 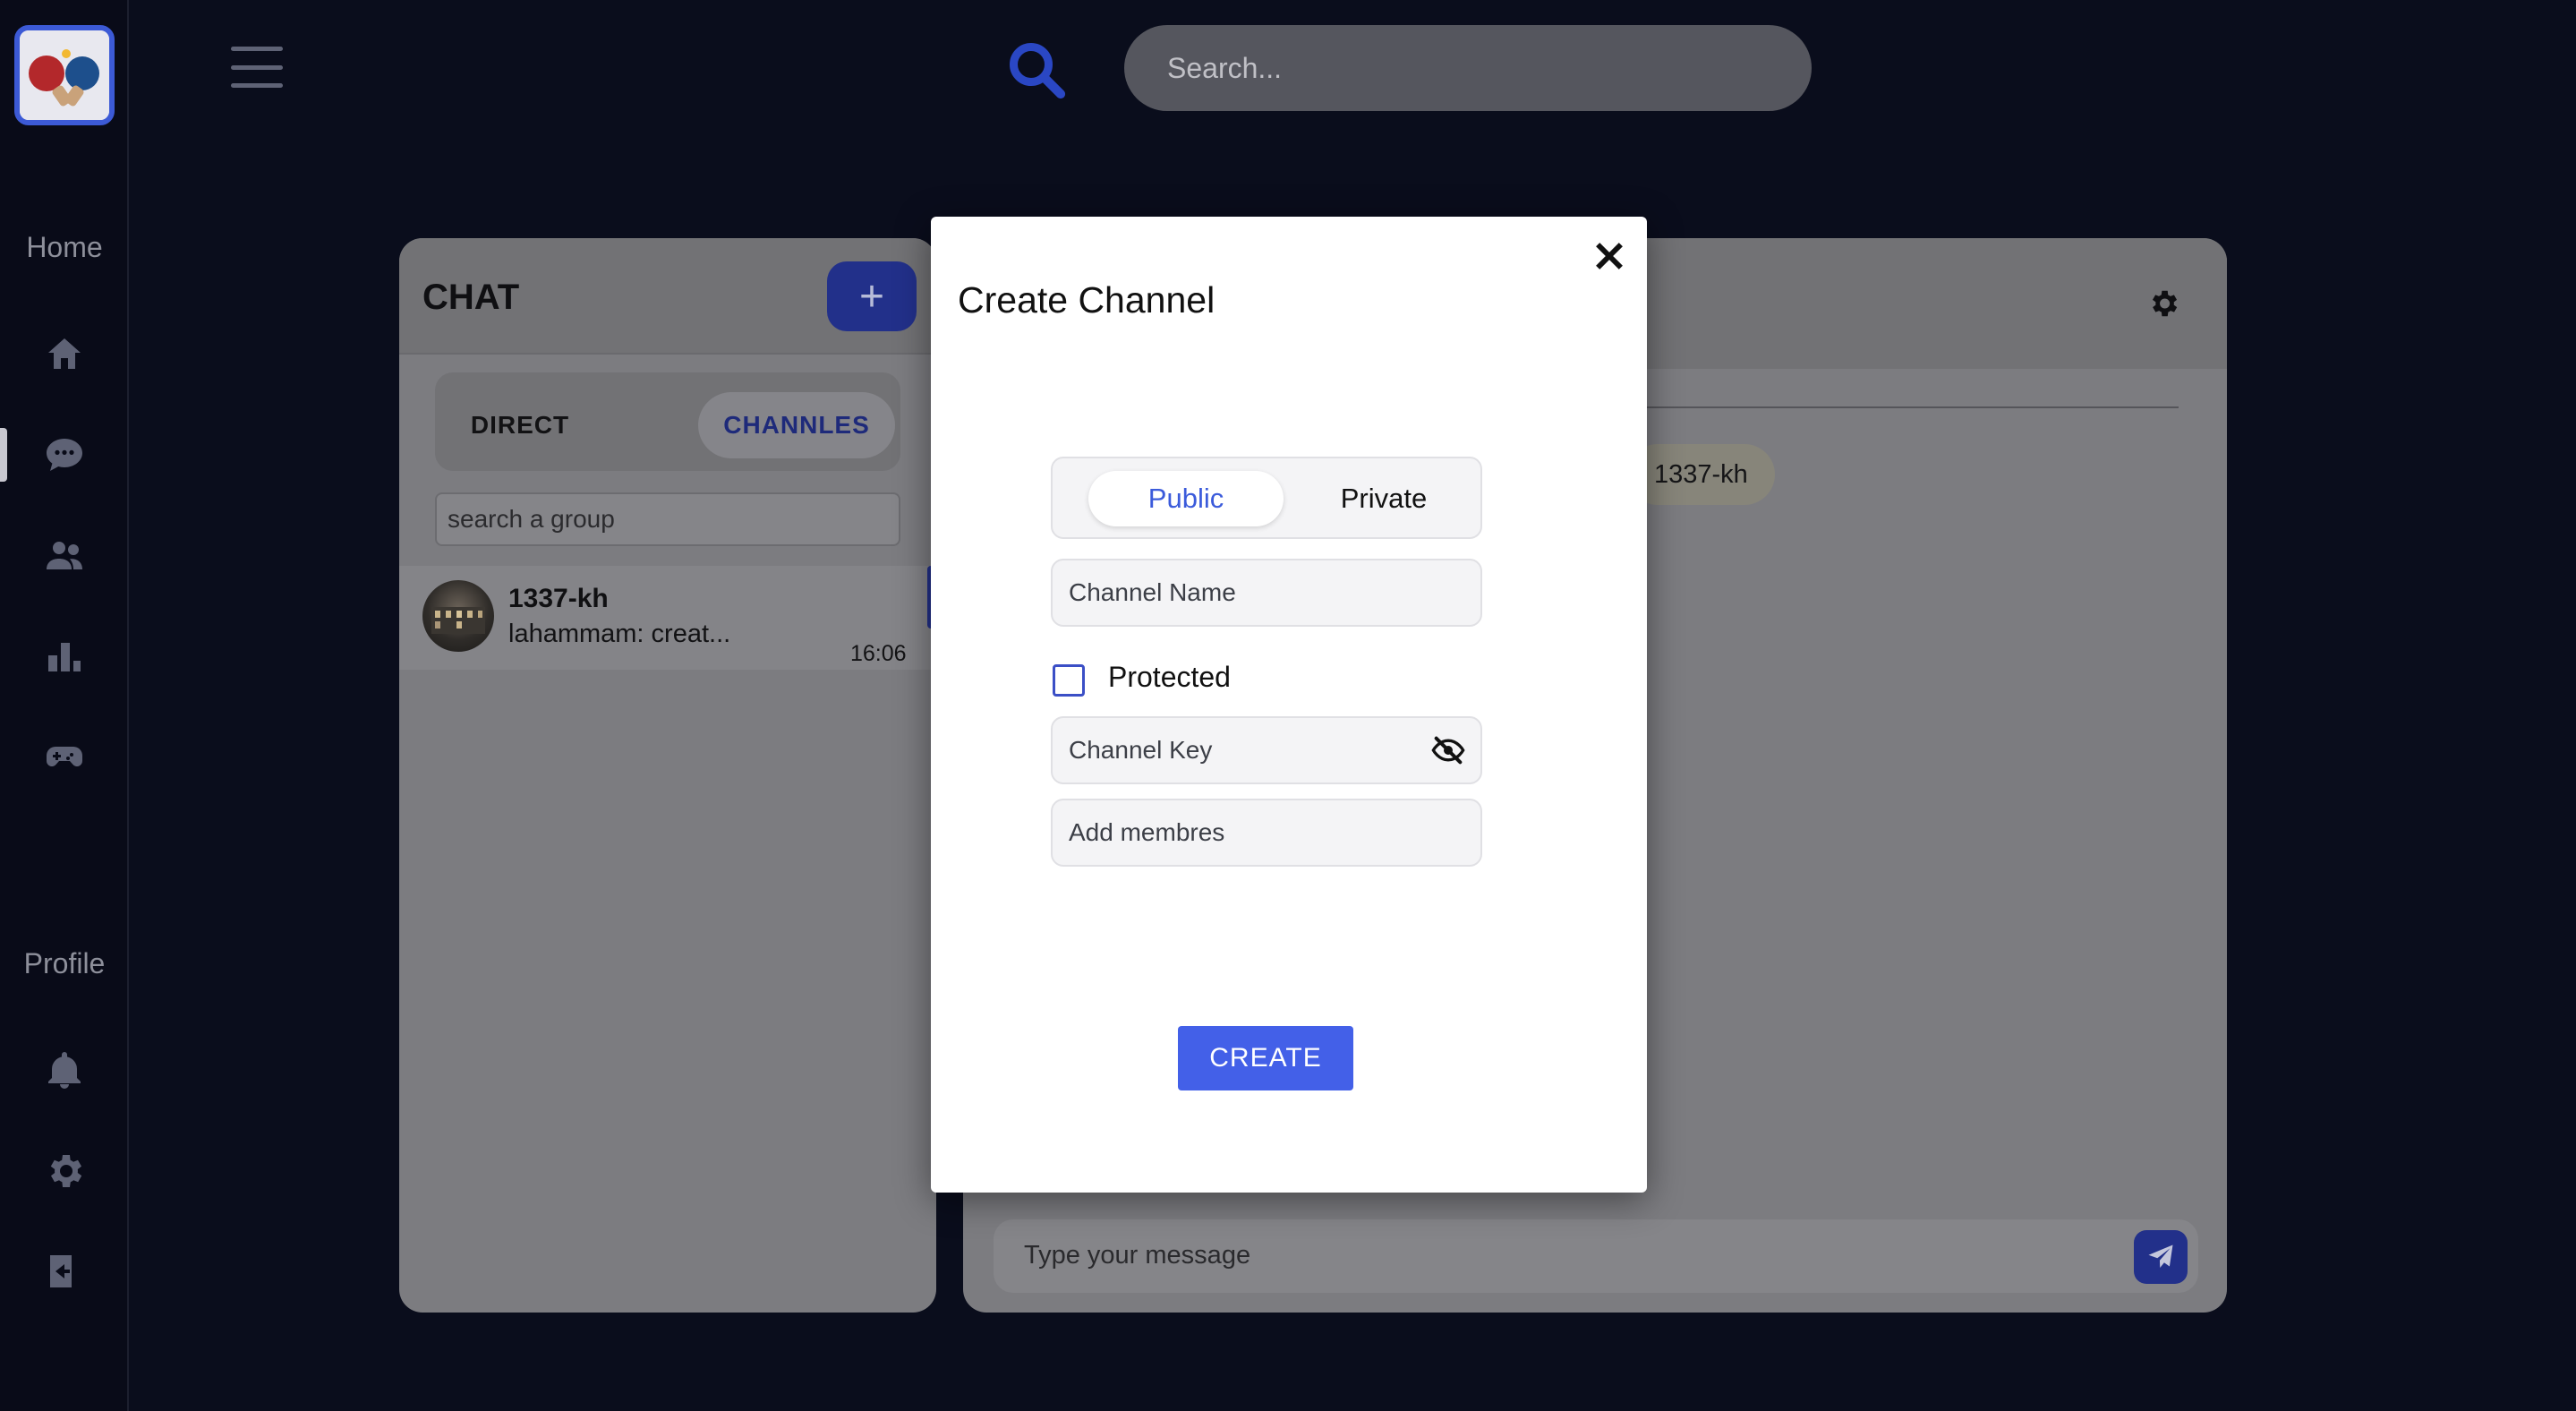 I want to click on nav-logout, so click(x=64, y=1271).